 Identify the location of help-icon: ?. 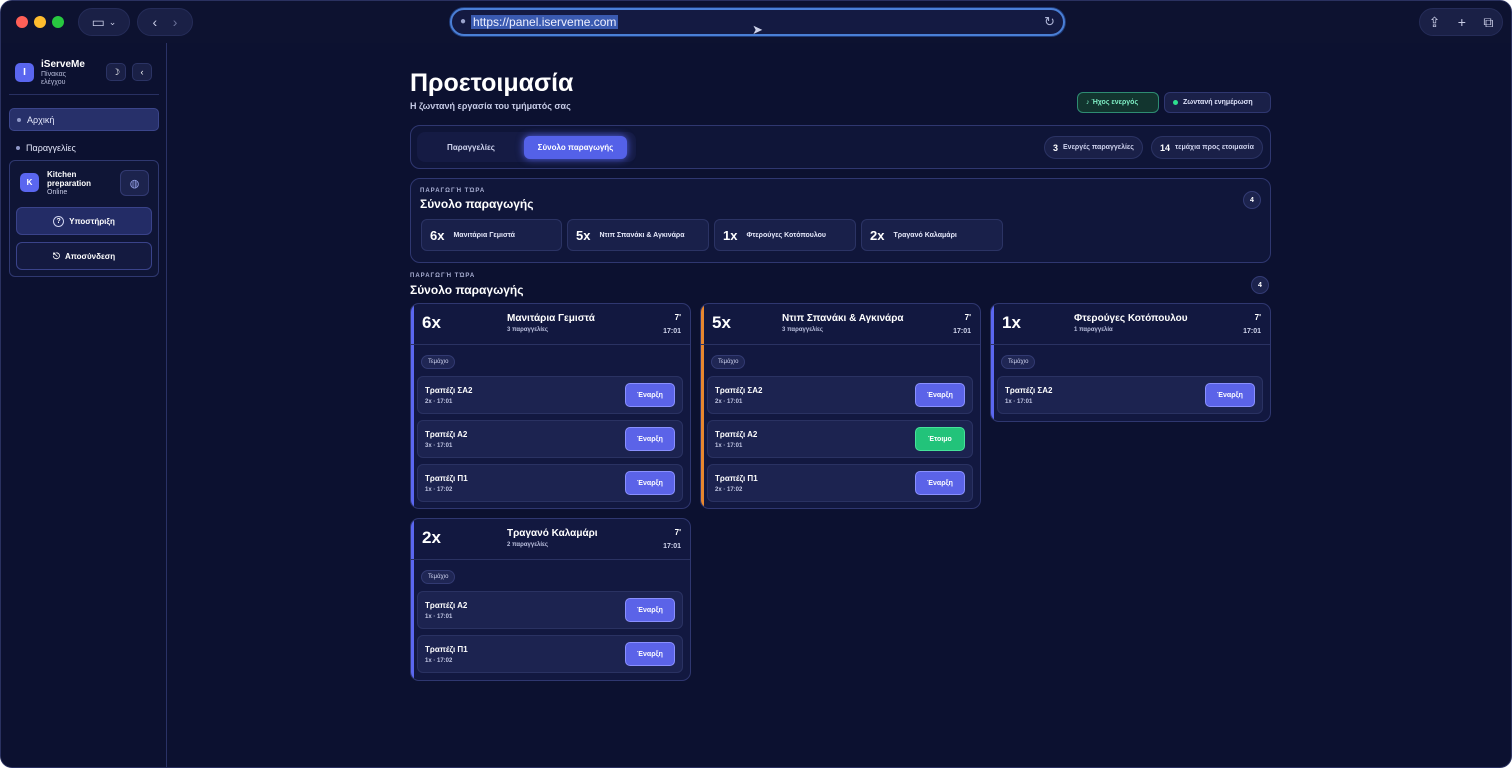
(59, 221).